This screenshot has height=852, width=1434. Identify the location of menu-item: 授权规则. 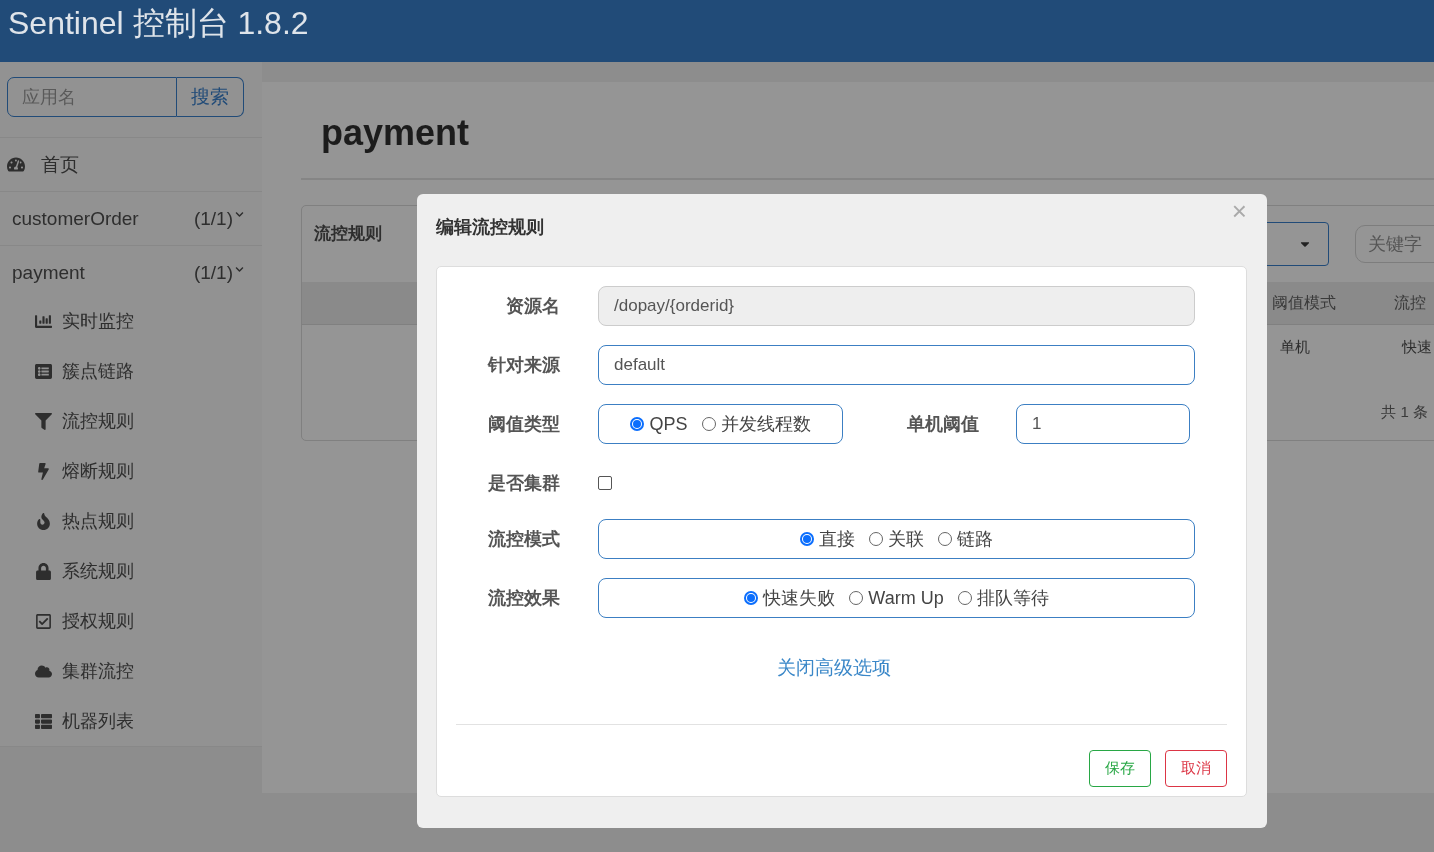
(98, 621).